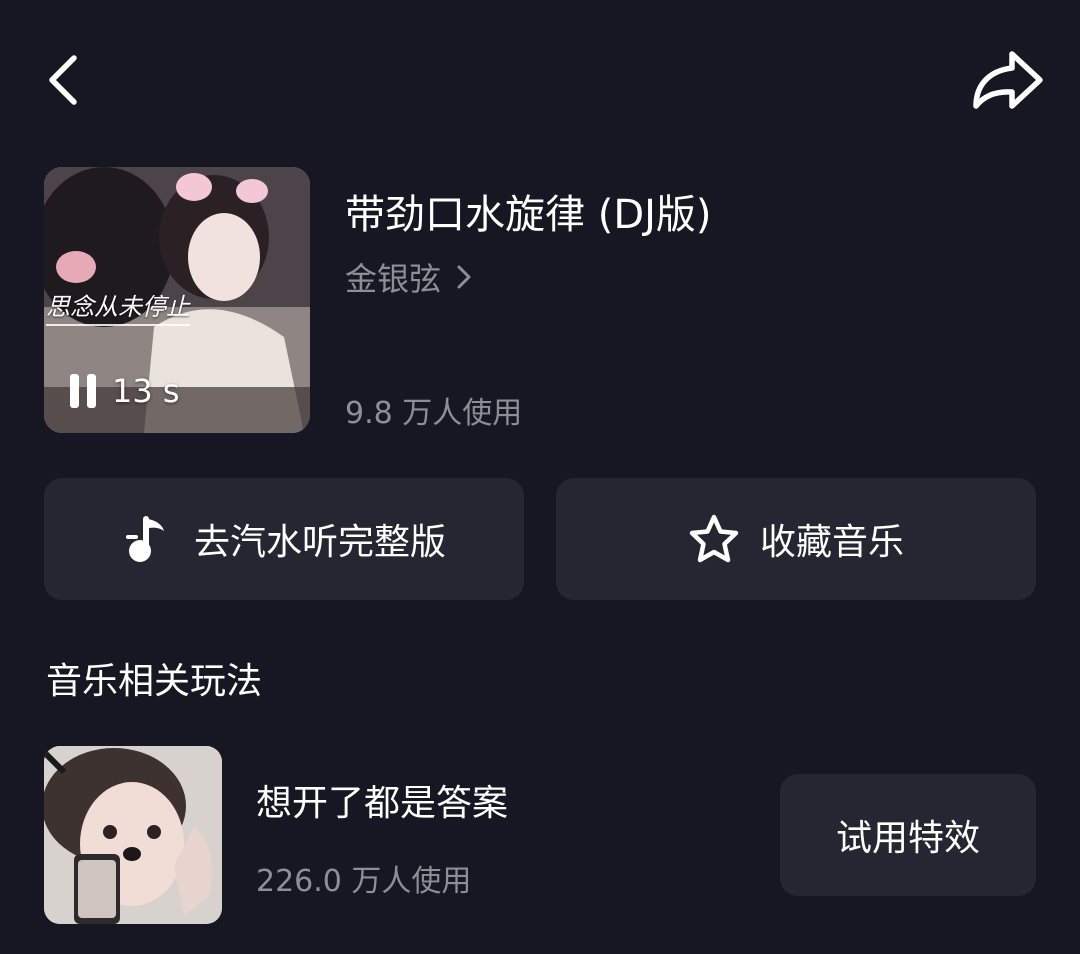  I want to click on try-effect-button: 试用特效, so click(908, 835).